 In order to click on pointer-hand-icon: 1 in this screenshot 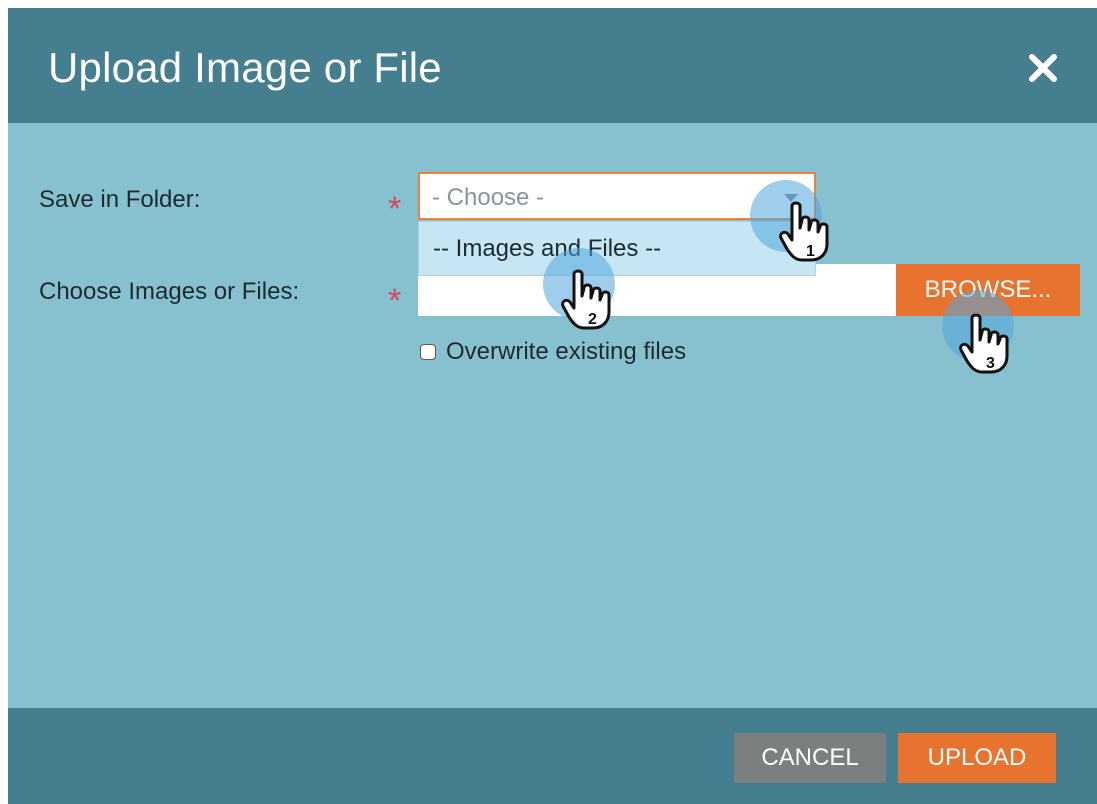, I will do `click(804, 231)`.